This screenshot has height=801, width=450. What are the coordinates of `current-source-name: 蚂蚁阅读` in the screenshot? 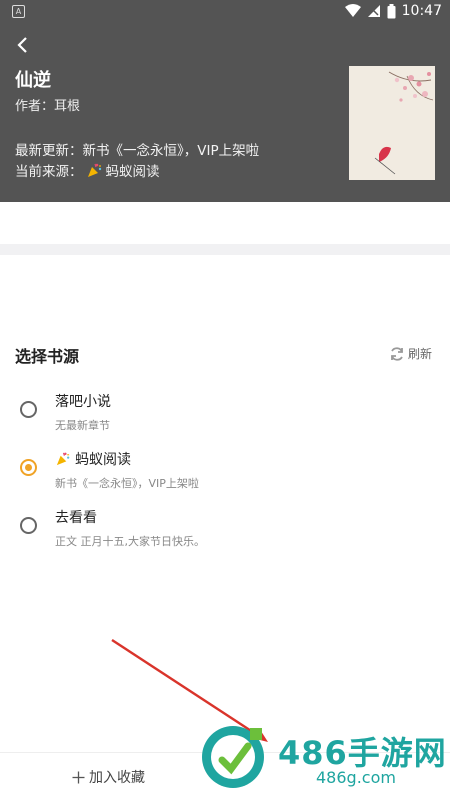 It's located at (132, 172).